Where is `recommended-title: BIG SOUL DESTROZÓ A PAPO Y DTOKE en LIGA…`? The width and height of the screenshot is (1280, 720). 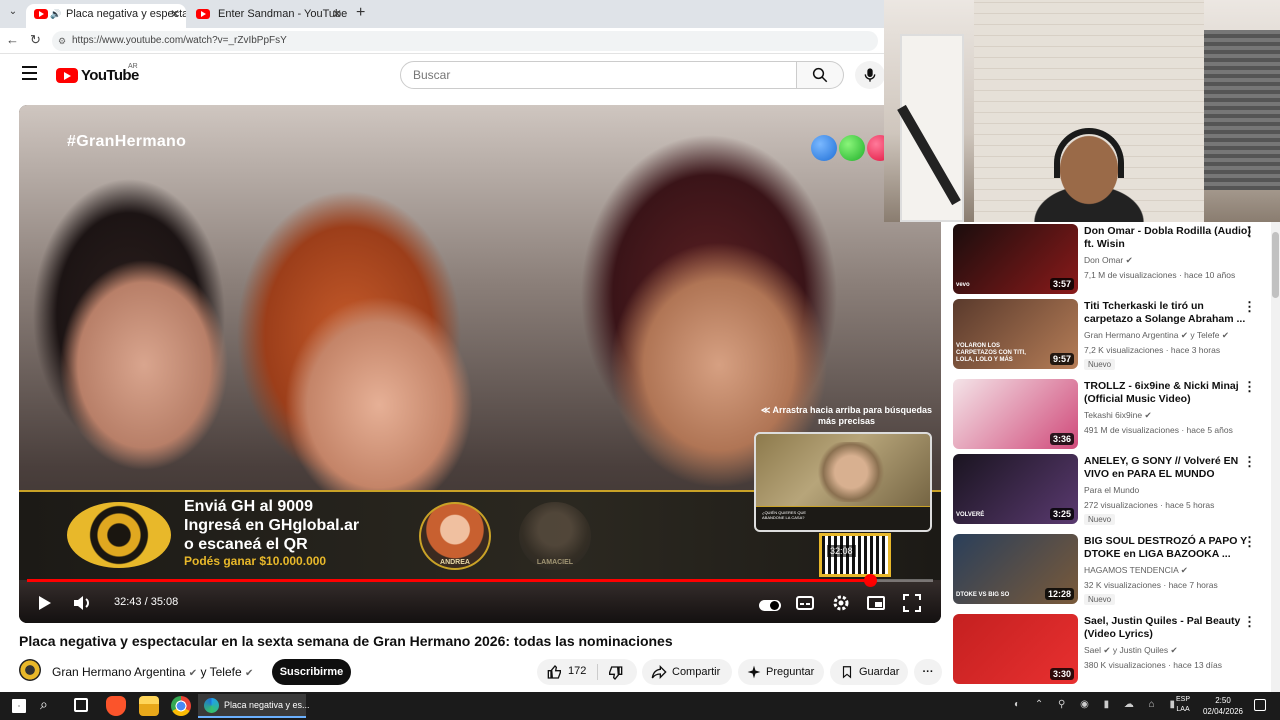
recommended-title: BIG SOUL DESTROZÓ A PAPO Y DTOKE en LIGA… is located at coordinates (1169, 548).